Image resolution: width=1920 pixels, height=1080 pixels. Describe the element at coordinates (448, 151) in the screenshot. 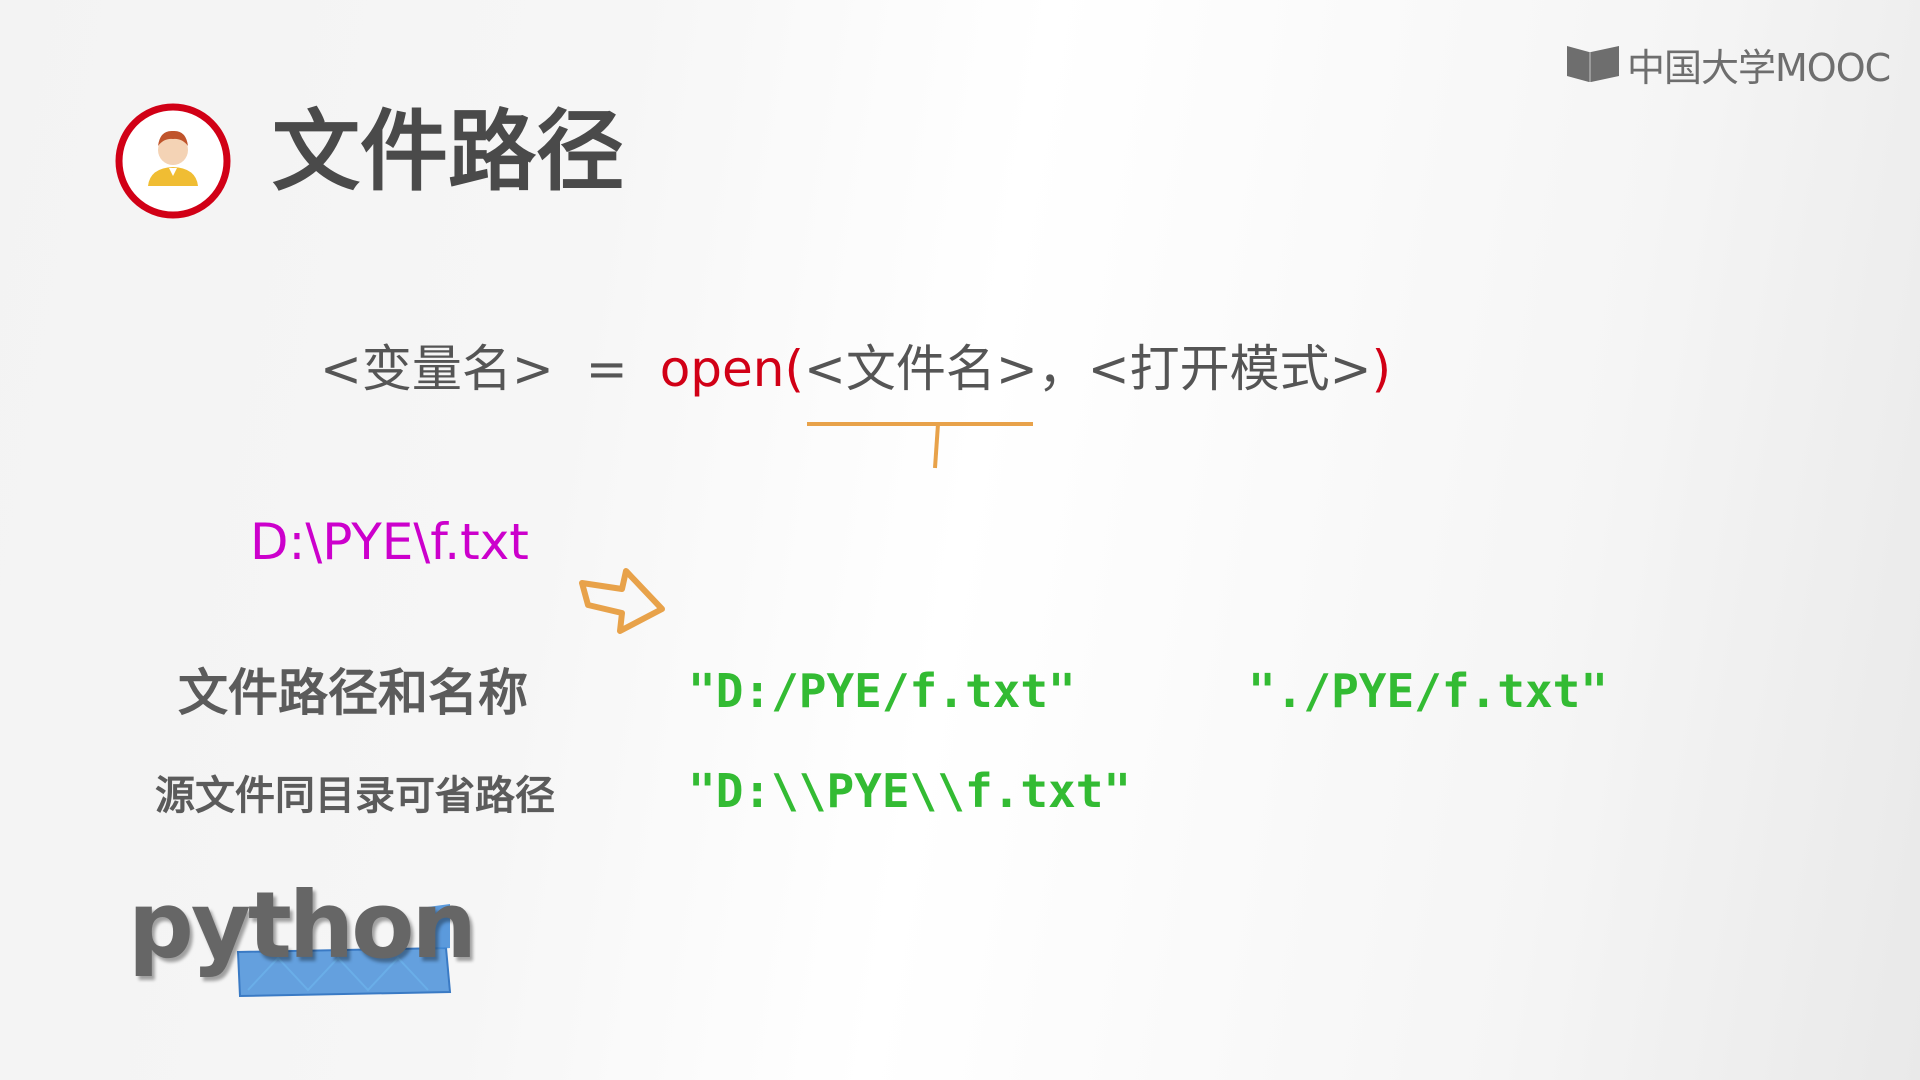

I see `page-title: 文件路径` at that location.